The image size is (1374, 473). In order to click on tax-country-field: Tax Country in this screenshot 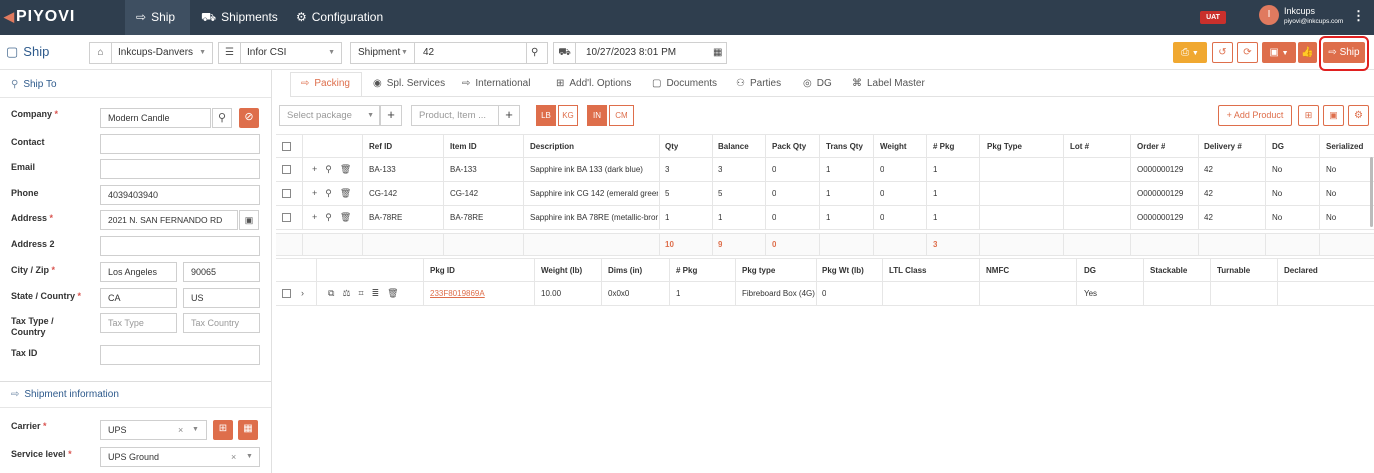, I will do `click(221, 323)`.